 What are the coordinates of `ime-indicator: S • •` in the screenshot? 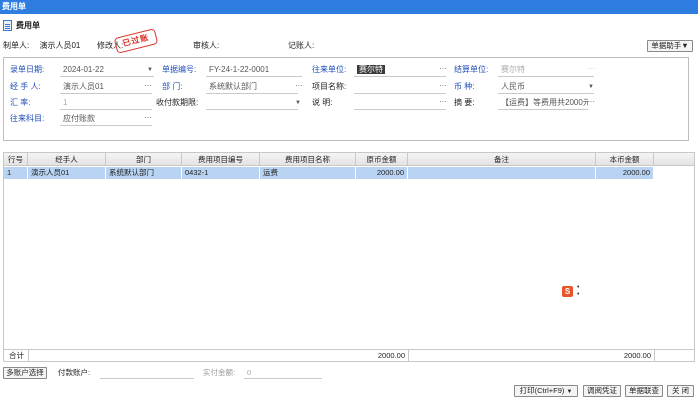 It's located at (570, 291).